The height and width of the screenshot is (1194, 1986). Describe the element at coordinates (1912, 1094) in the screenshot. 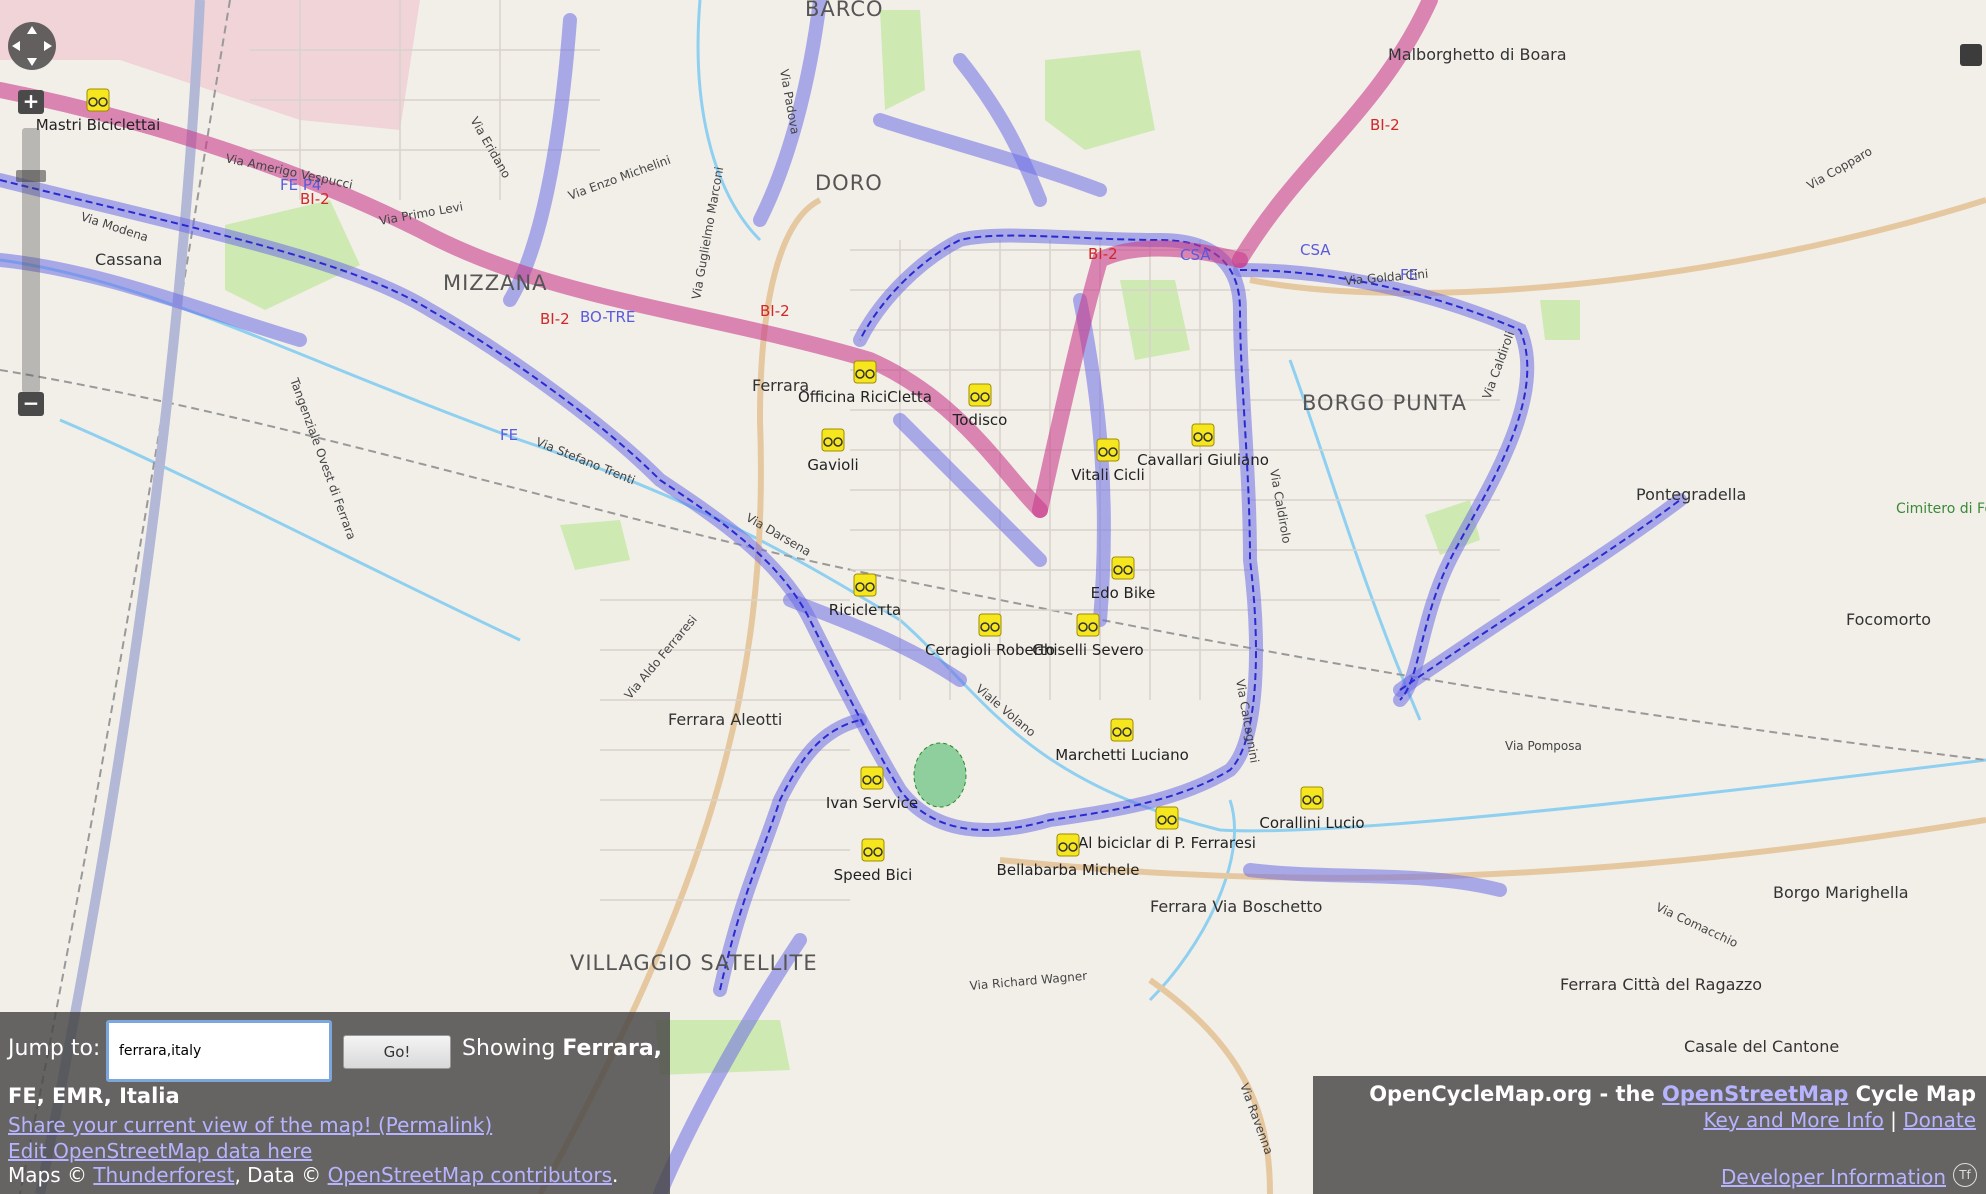

I see `title-suffix: Cycle Map` at that location.